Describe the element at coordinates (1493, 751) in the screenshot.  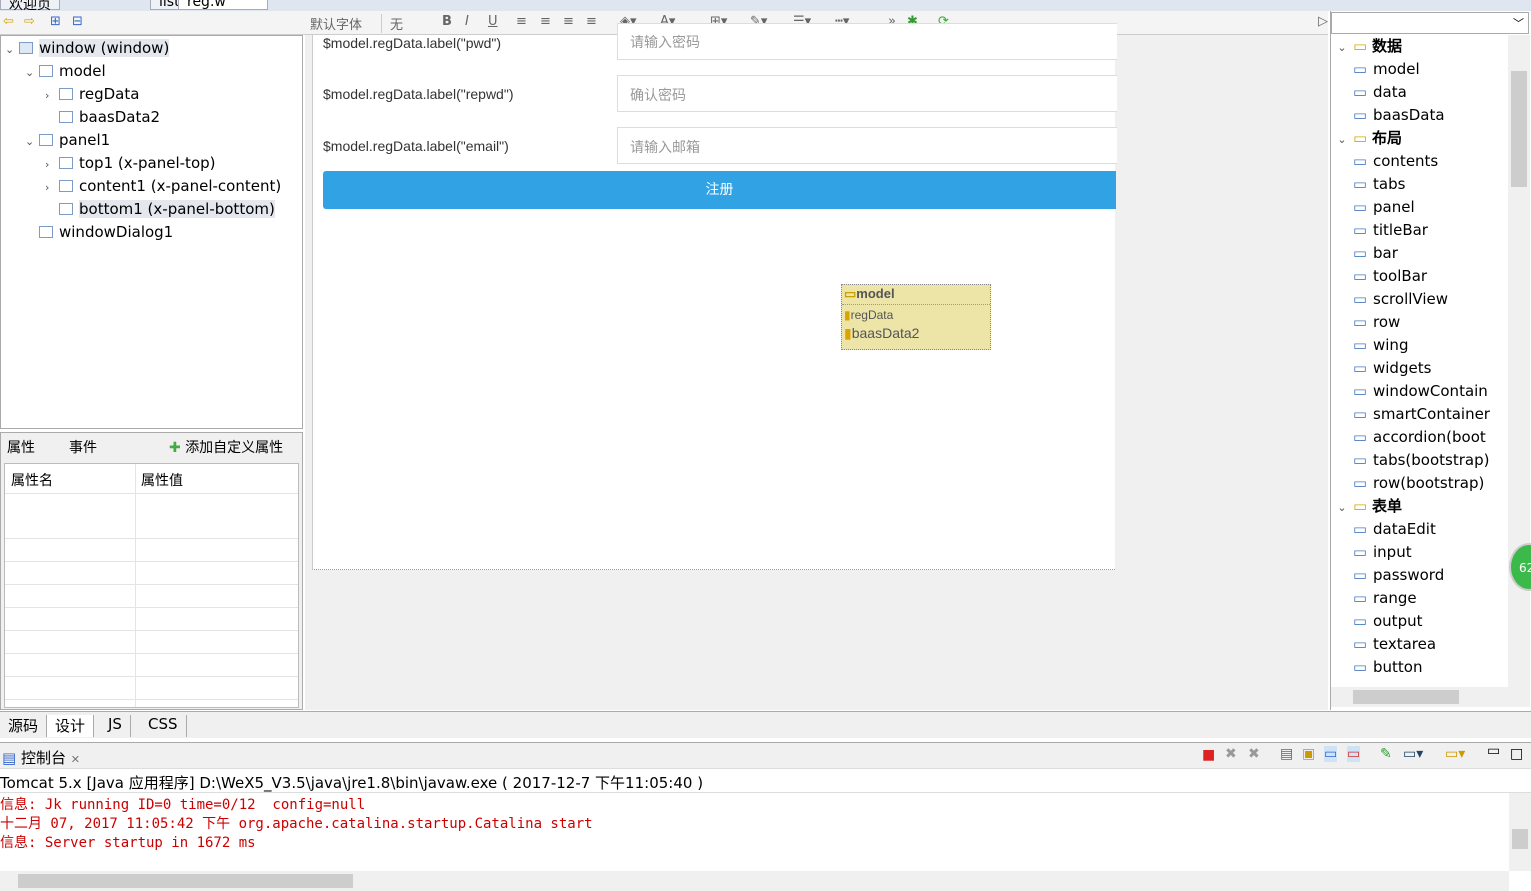
I see `minimize-icon: ▭` at that location.